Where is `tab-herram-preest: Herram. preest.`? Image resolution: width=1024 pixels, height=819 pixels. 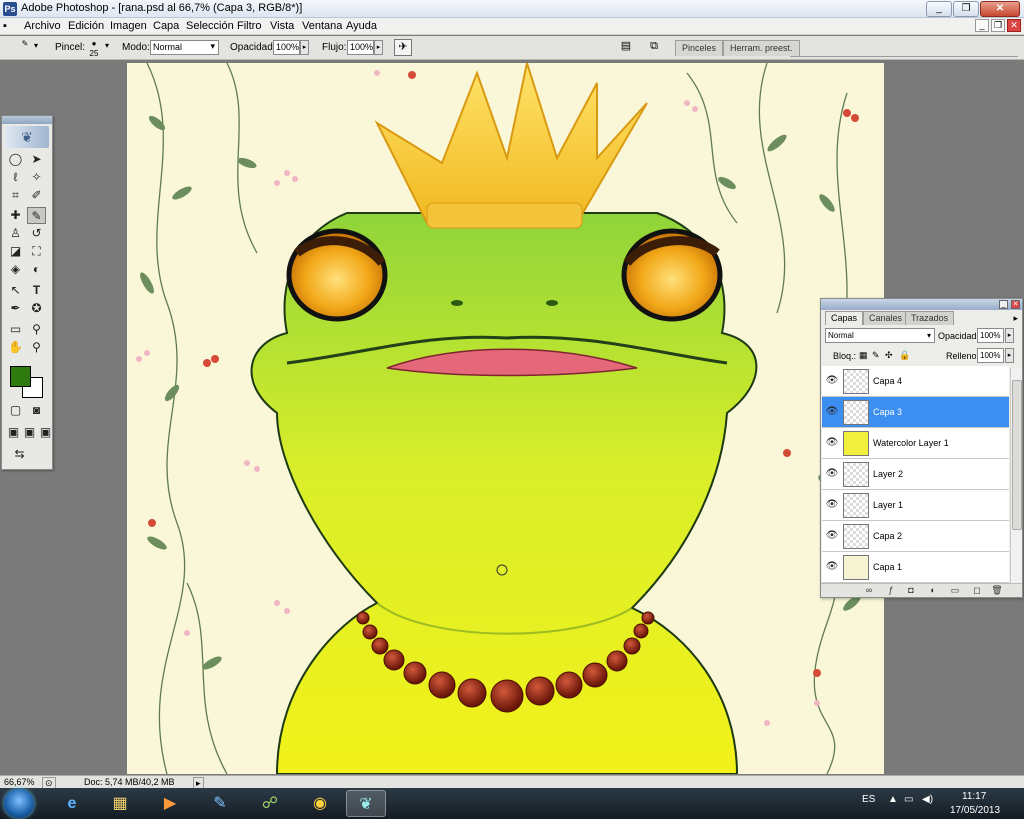 tab-herram-preest: Herram. preest. is located at coordinates (761, 48).